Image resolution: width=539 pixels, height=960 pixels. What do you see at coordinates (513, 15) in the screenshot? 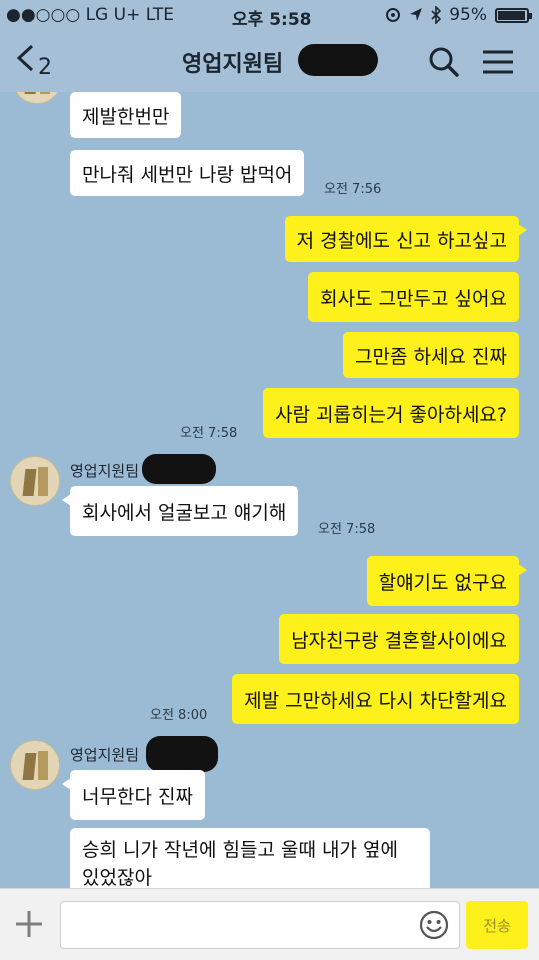
I see `battery-icon` at bounding box center [513, 15].